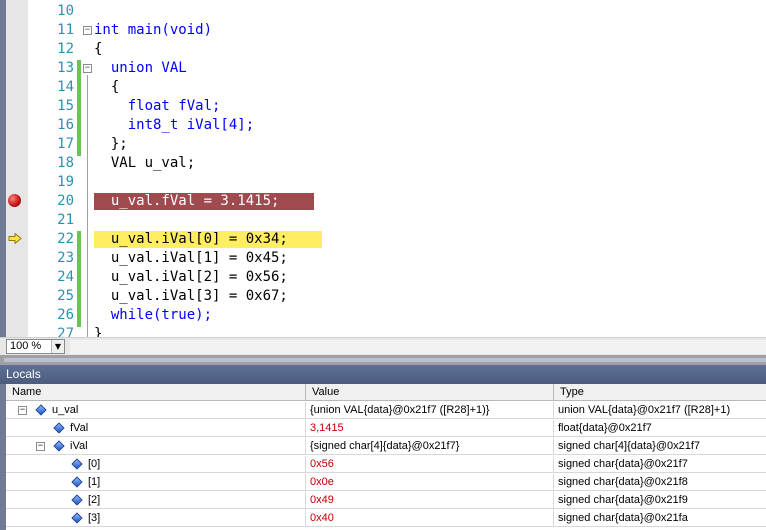  Describe the element at coordinates (383, 258) in the screenshot. I see `code-line: 23 u_val.iVal[1] = 0x45;` at that location.